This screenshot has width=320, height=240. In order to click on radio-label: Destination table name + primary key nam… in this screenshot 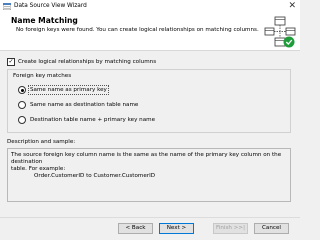, I will do `click(93, 120)`.